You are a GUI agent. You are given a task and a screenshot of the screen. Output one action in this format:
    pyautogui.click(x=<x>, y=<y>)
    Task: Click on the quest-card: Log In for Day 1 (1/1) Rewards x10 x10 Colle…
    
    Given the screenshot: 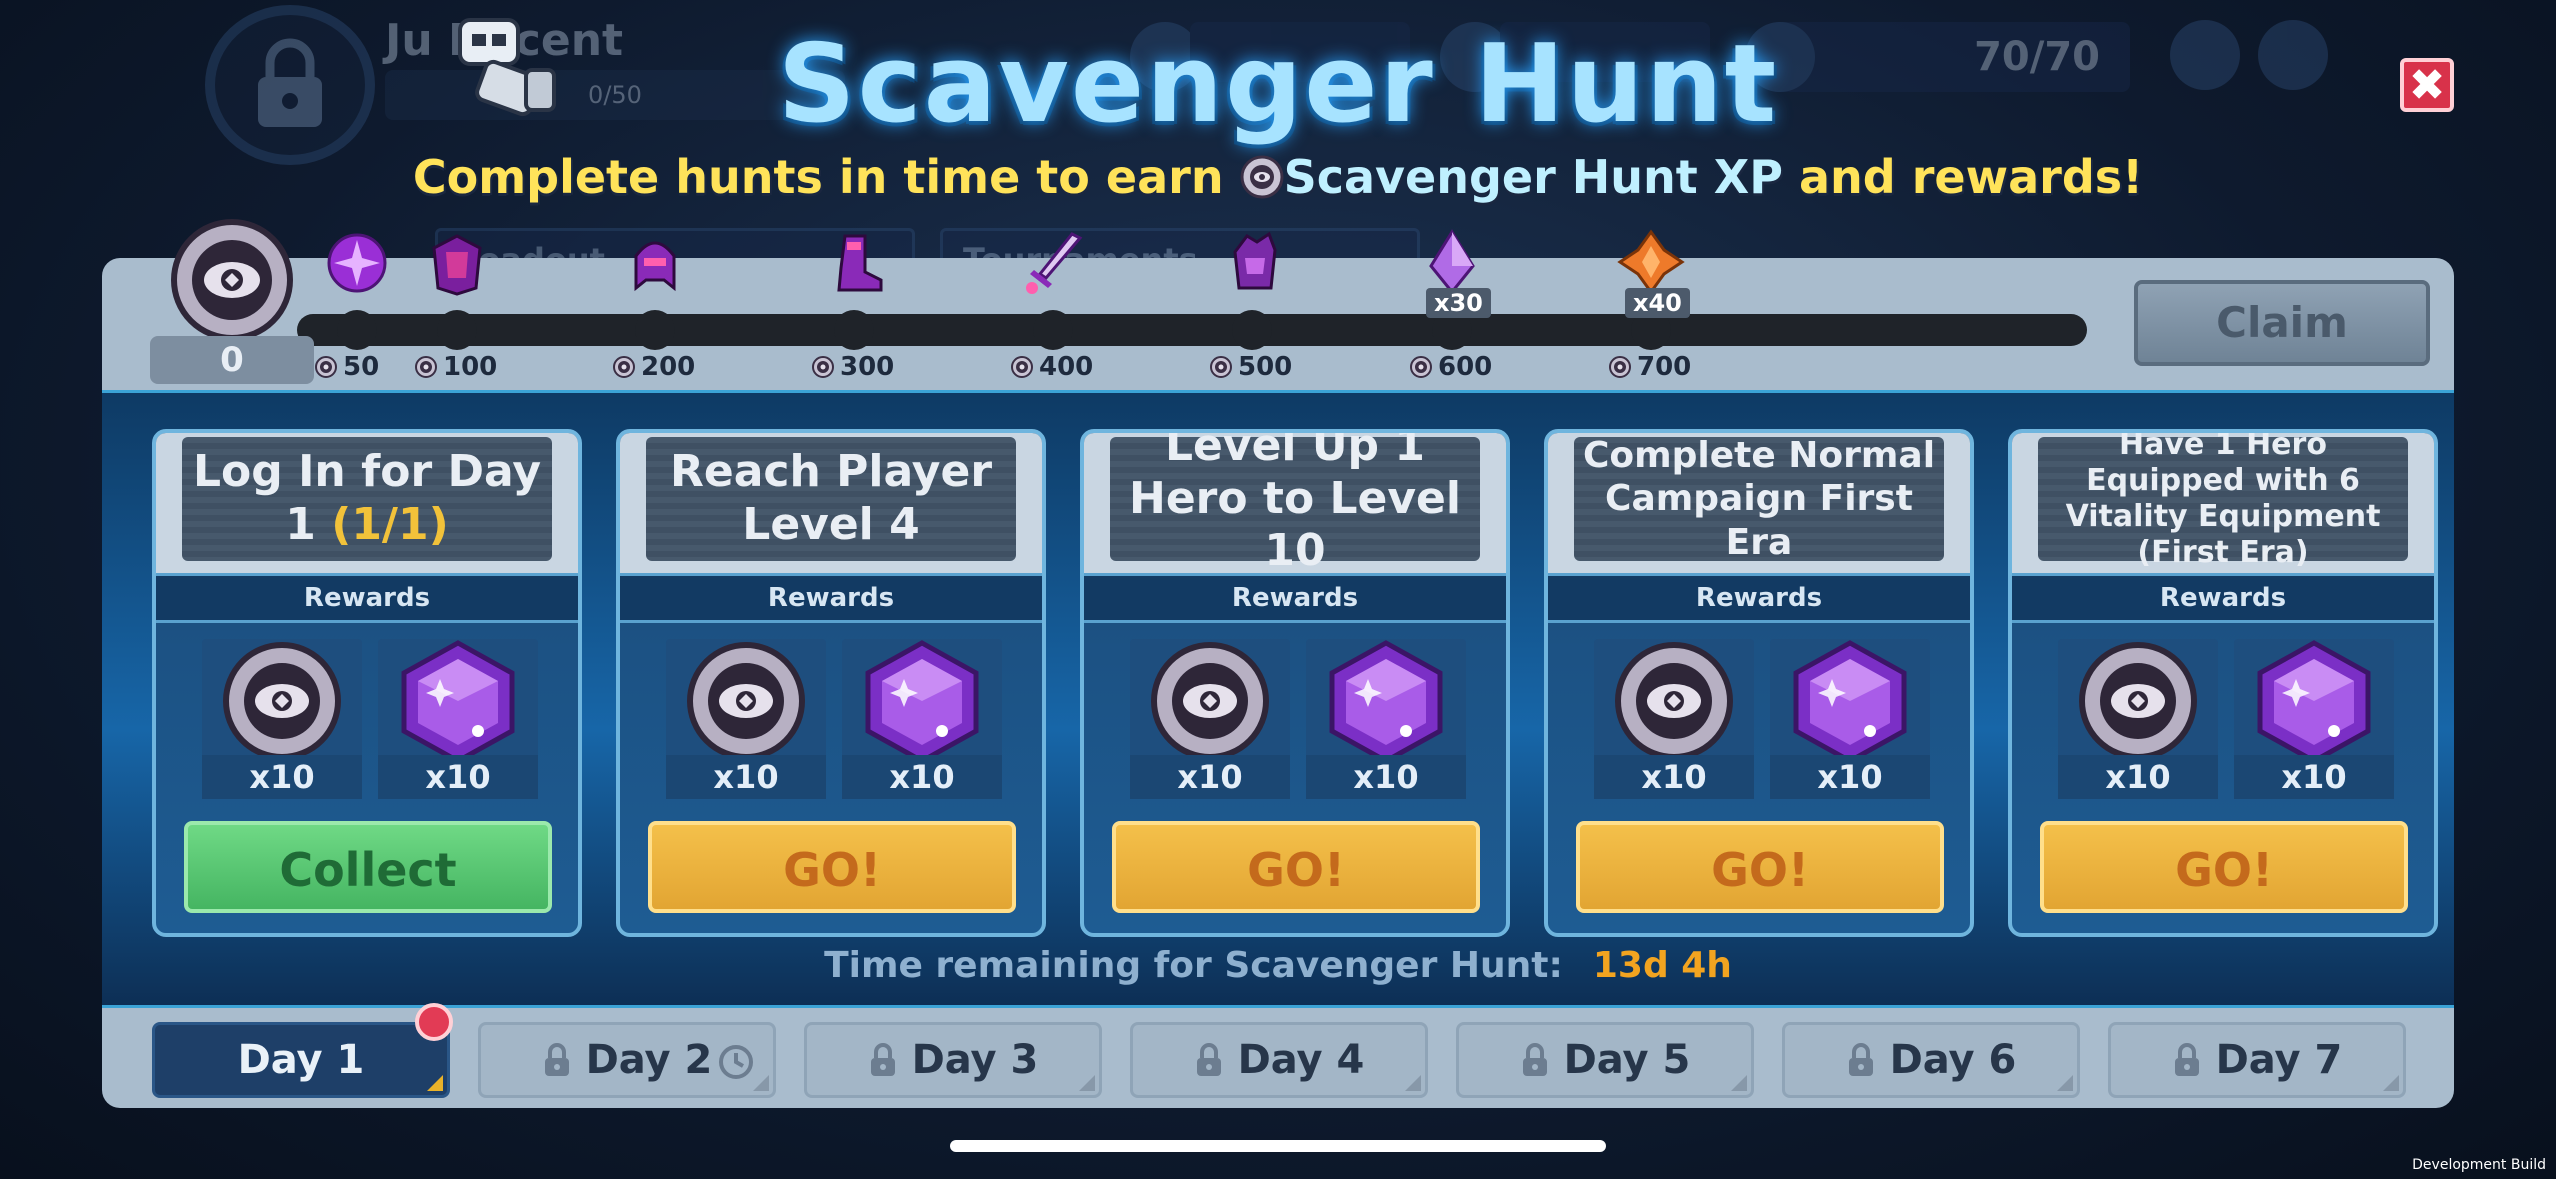 What is the action you would take?
    pyautogui.click(x=367, y=683)
    